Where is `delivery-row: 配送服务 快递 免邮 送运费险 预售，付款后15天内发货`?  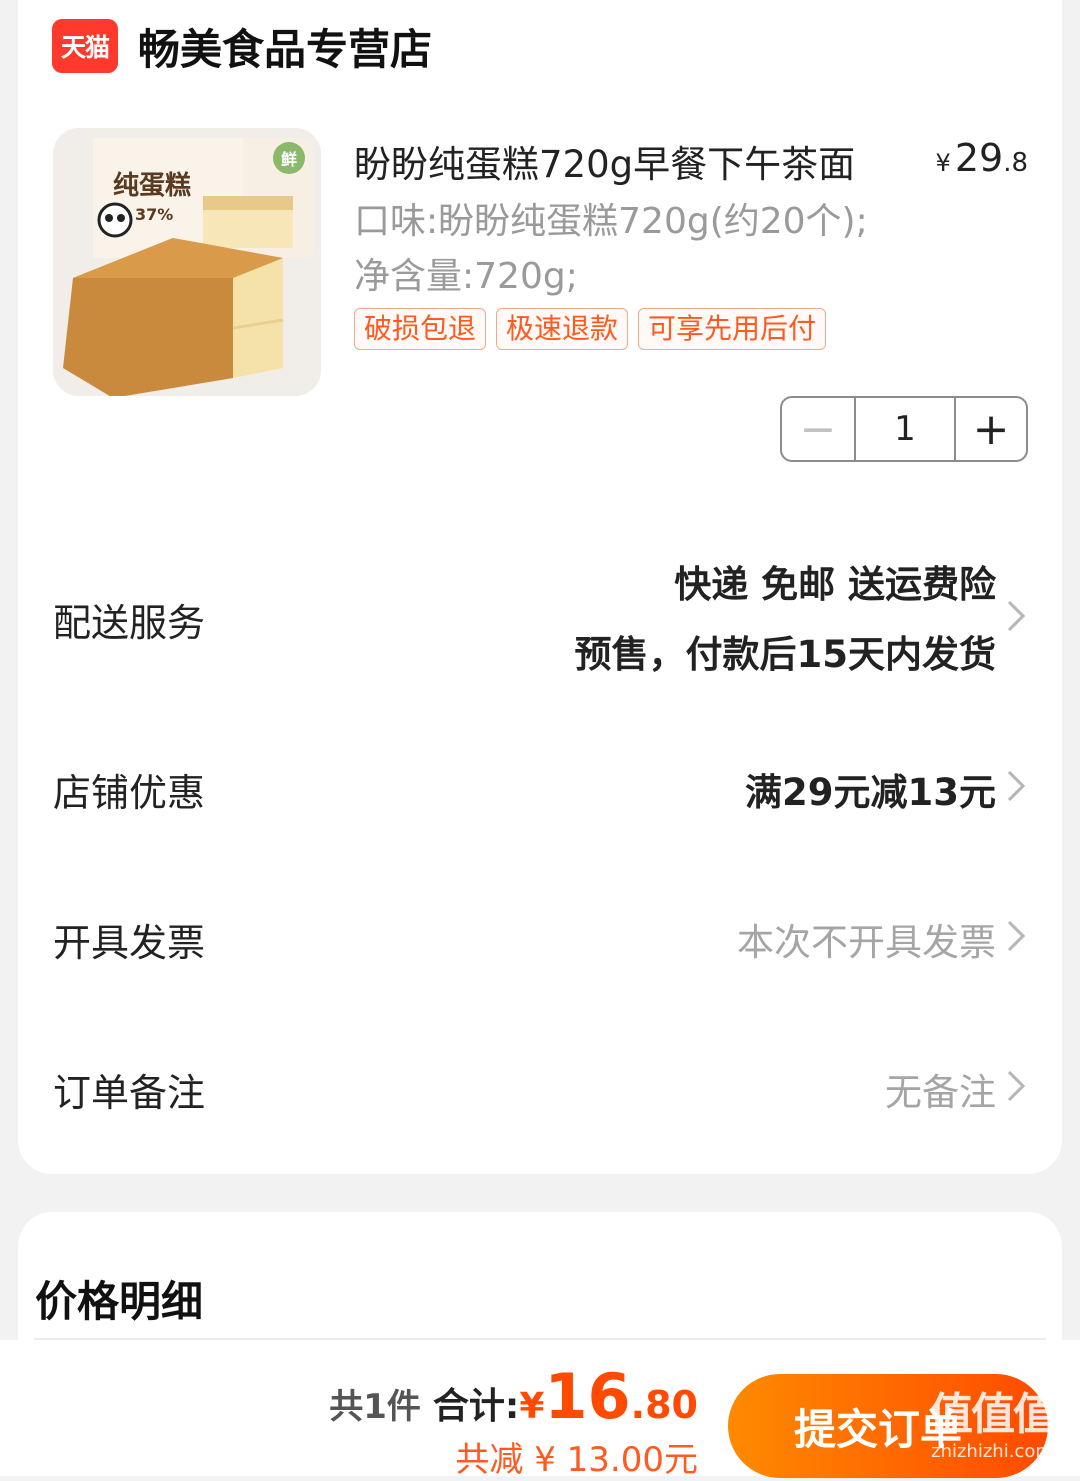 delivery-row: 配送服务 快递 免邮 送运费险 预售，付款后15天内发货 is located at coordinates (540, 615).